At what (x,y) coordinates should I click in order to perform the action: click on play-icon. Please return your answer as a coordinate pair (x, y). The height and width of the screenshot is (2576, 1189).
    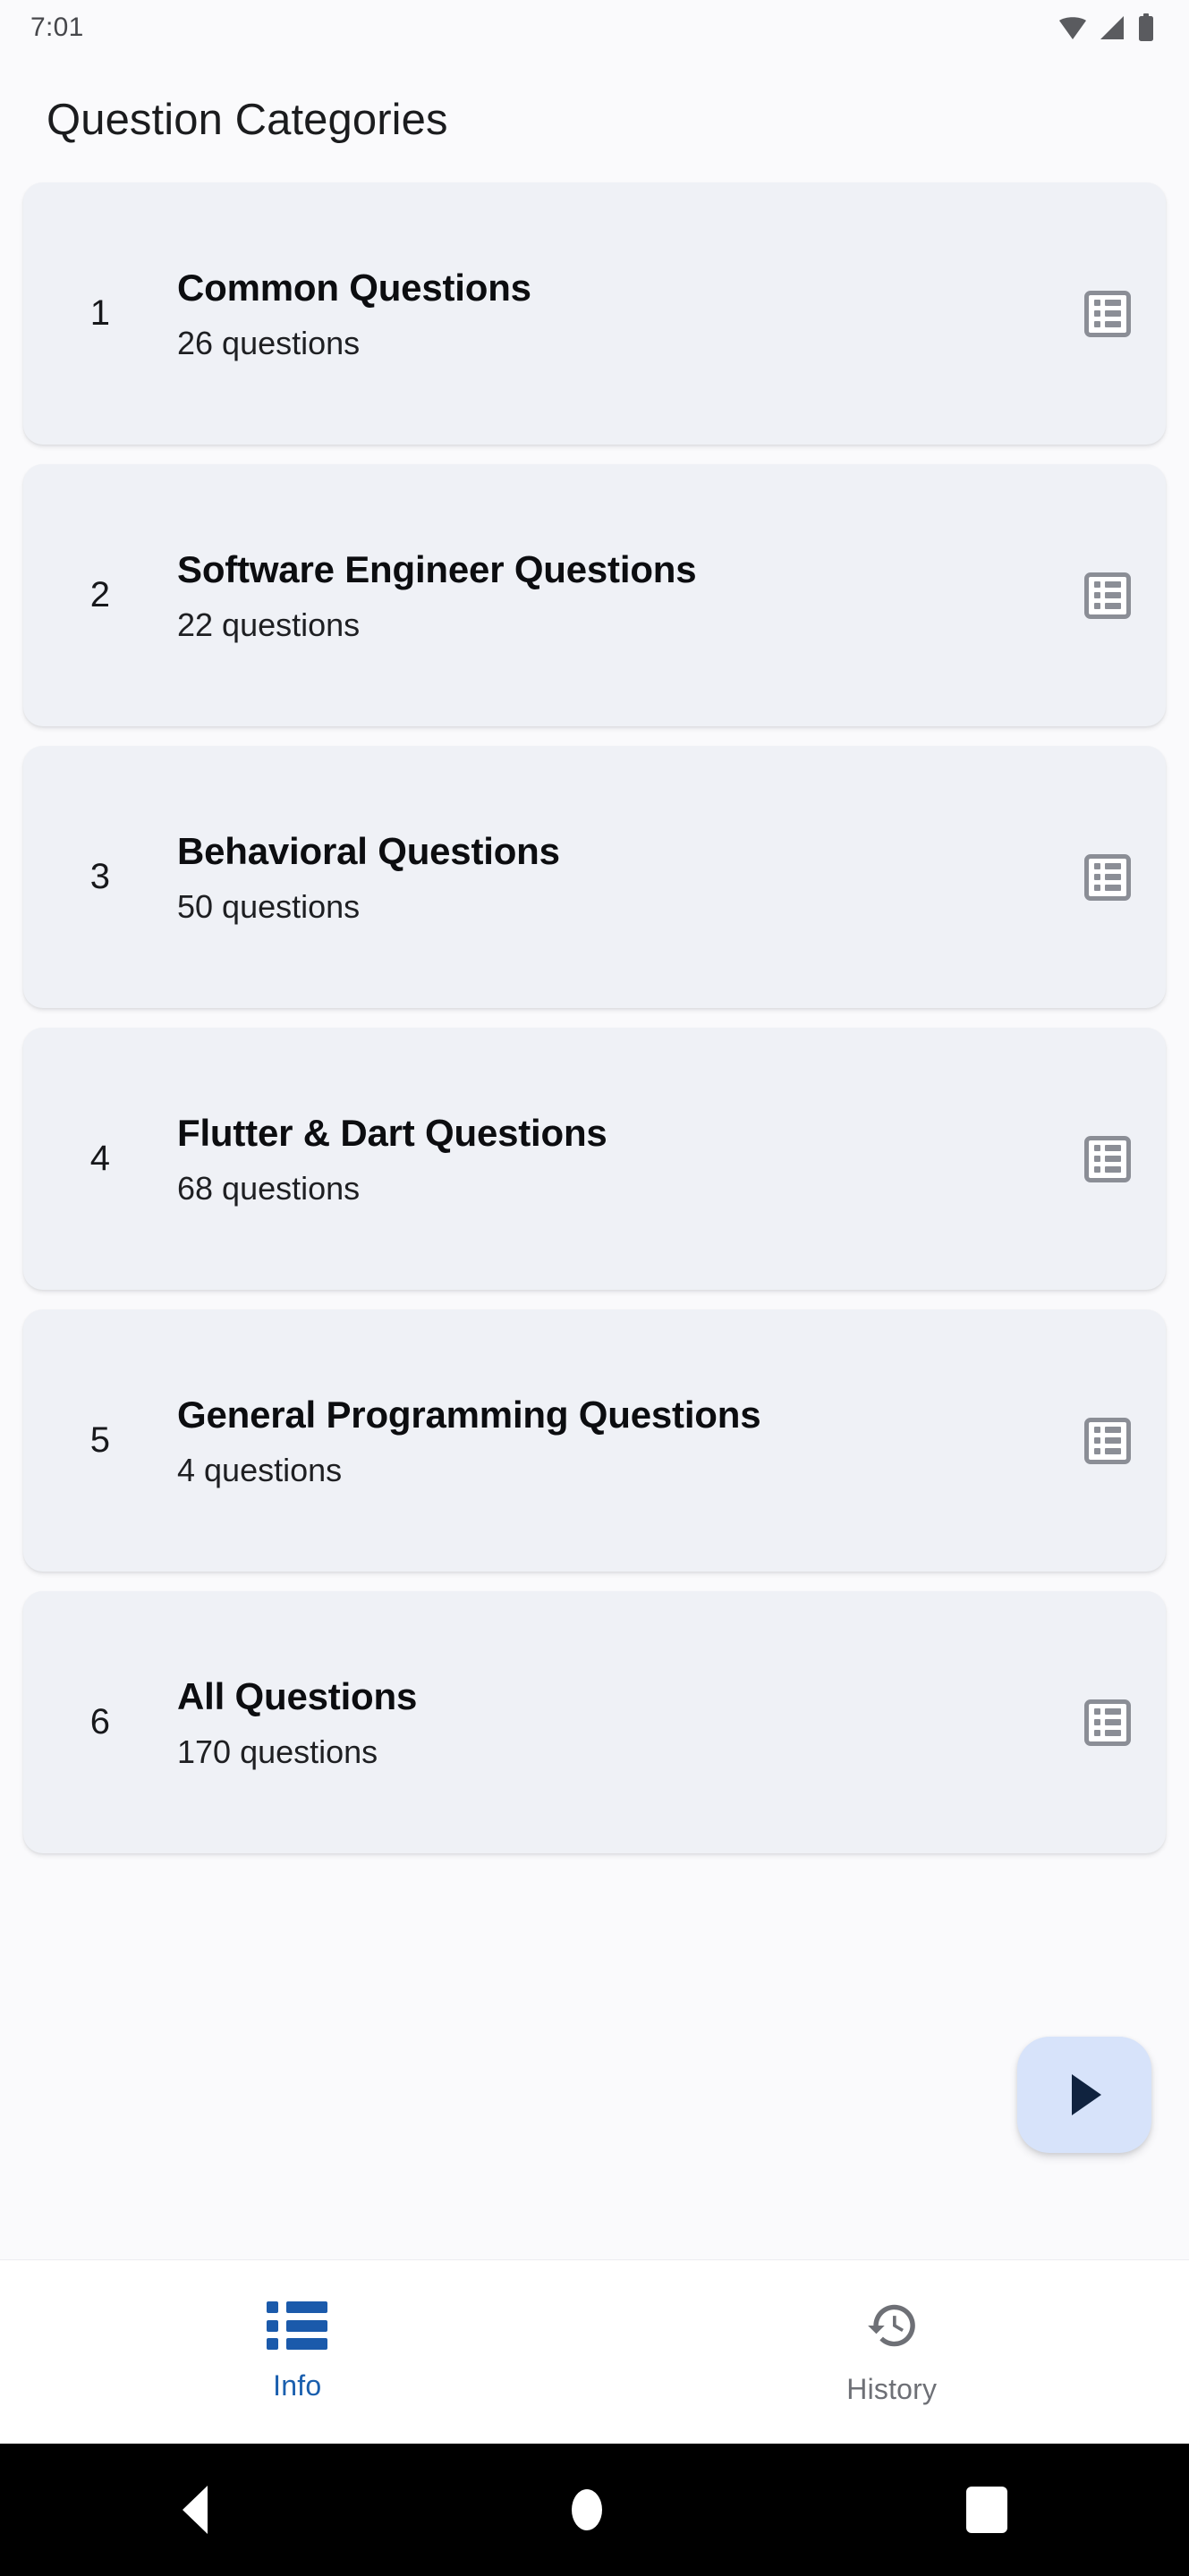
    Looking at the image, I should click on (1086, 2094).